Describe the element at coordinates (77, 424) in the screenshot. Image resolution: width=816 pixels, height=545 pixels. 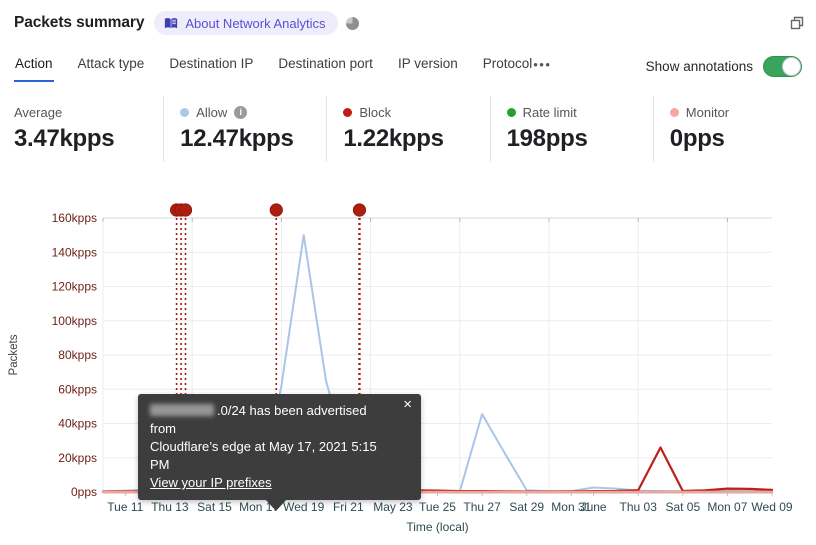
I see `svg-text: 40kpps` at that location.